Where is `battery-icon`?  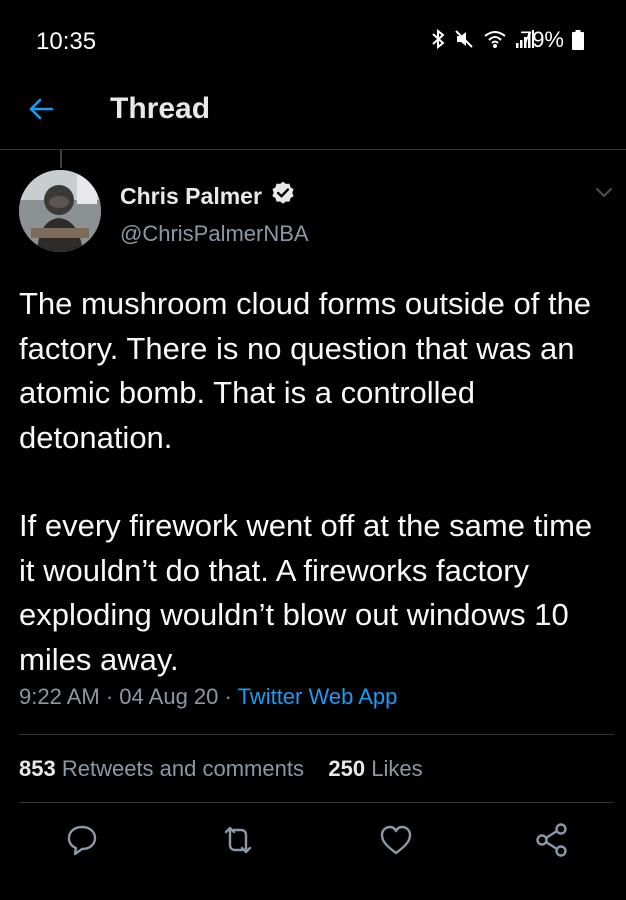
battery-icon is located at coordinates (578, 40).